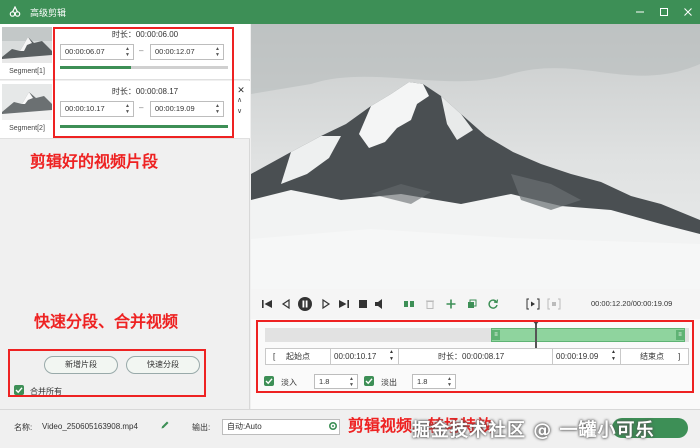 Image resolution: width=700 pixels, height=448 pixels. What do you see at coordinates (380, 304) in the screenshot?
I see `volume-icon` at bounding box center [380, 304].